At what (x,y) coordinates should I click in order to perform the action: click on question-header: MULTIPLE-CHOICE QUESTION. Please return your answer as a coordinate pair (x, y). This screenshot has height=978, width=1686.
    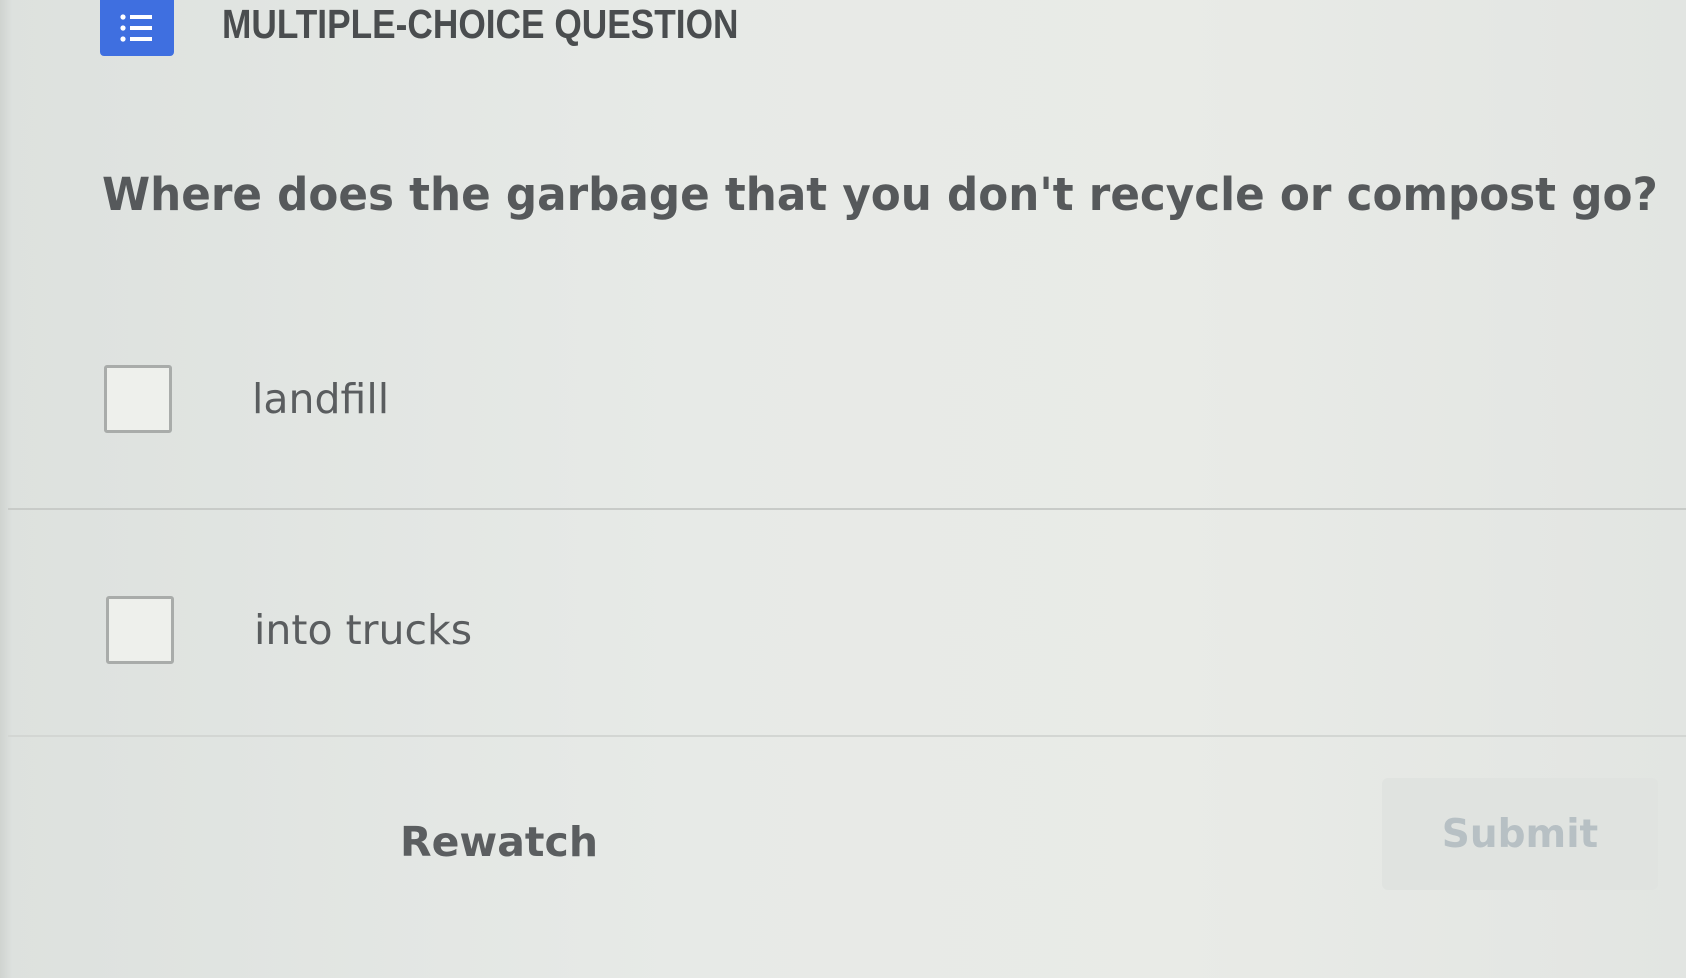
    Looking at the image, I should click on (461, 28).